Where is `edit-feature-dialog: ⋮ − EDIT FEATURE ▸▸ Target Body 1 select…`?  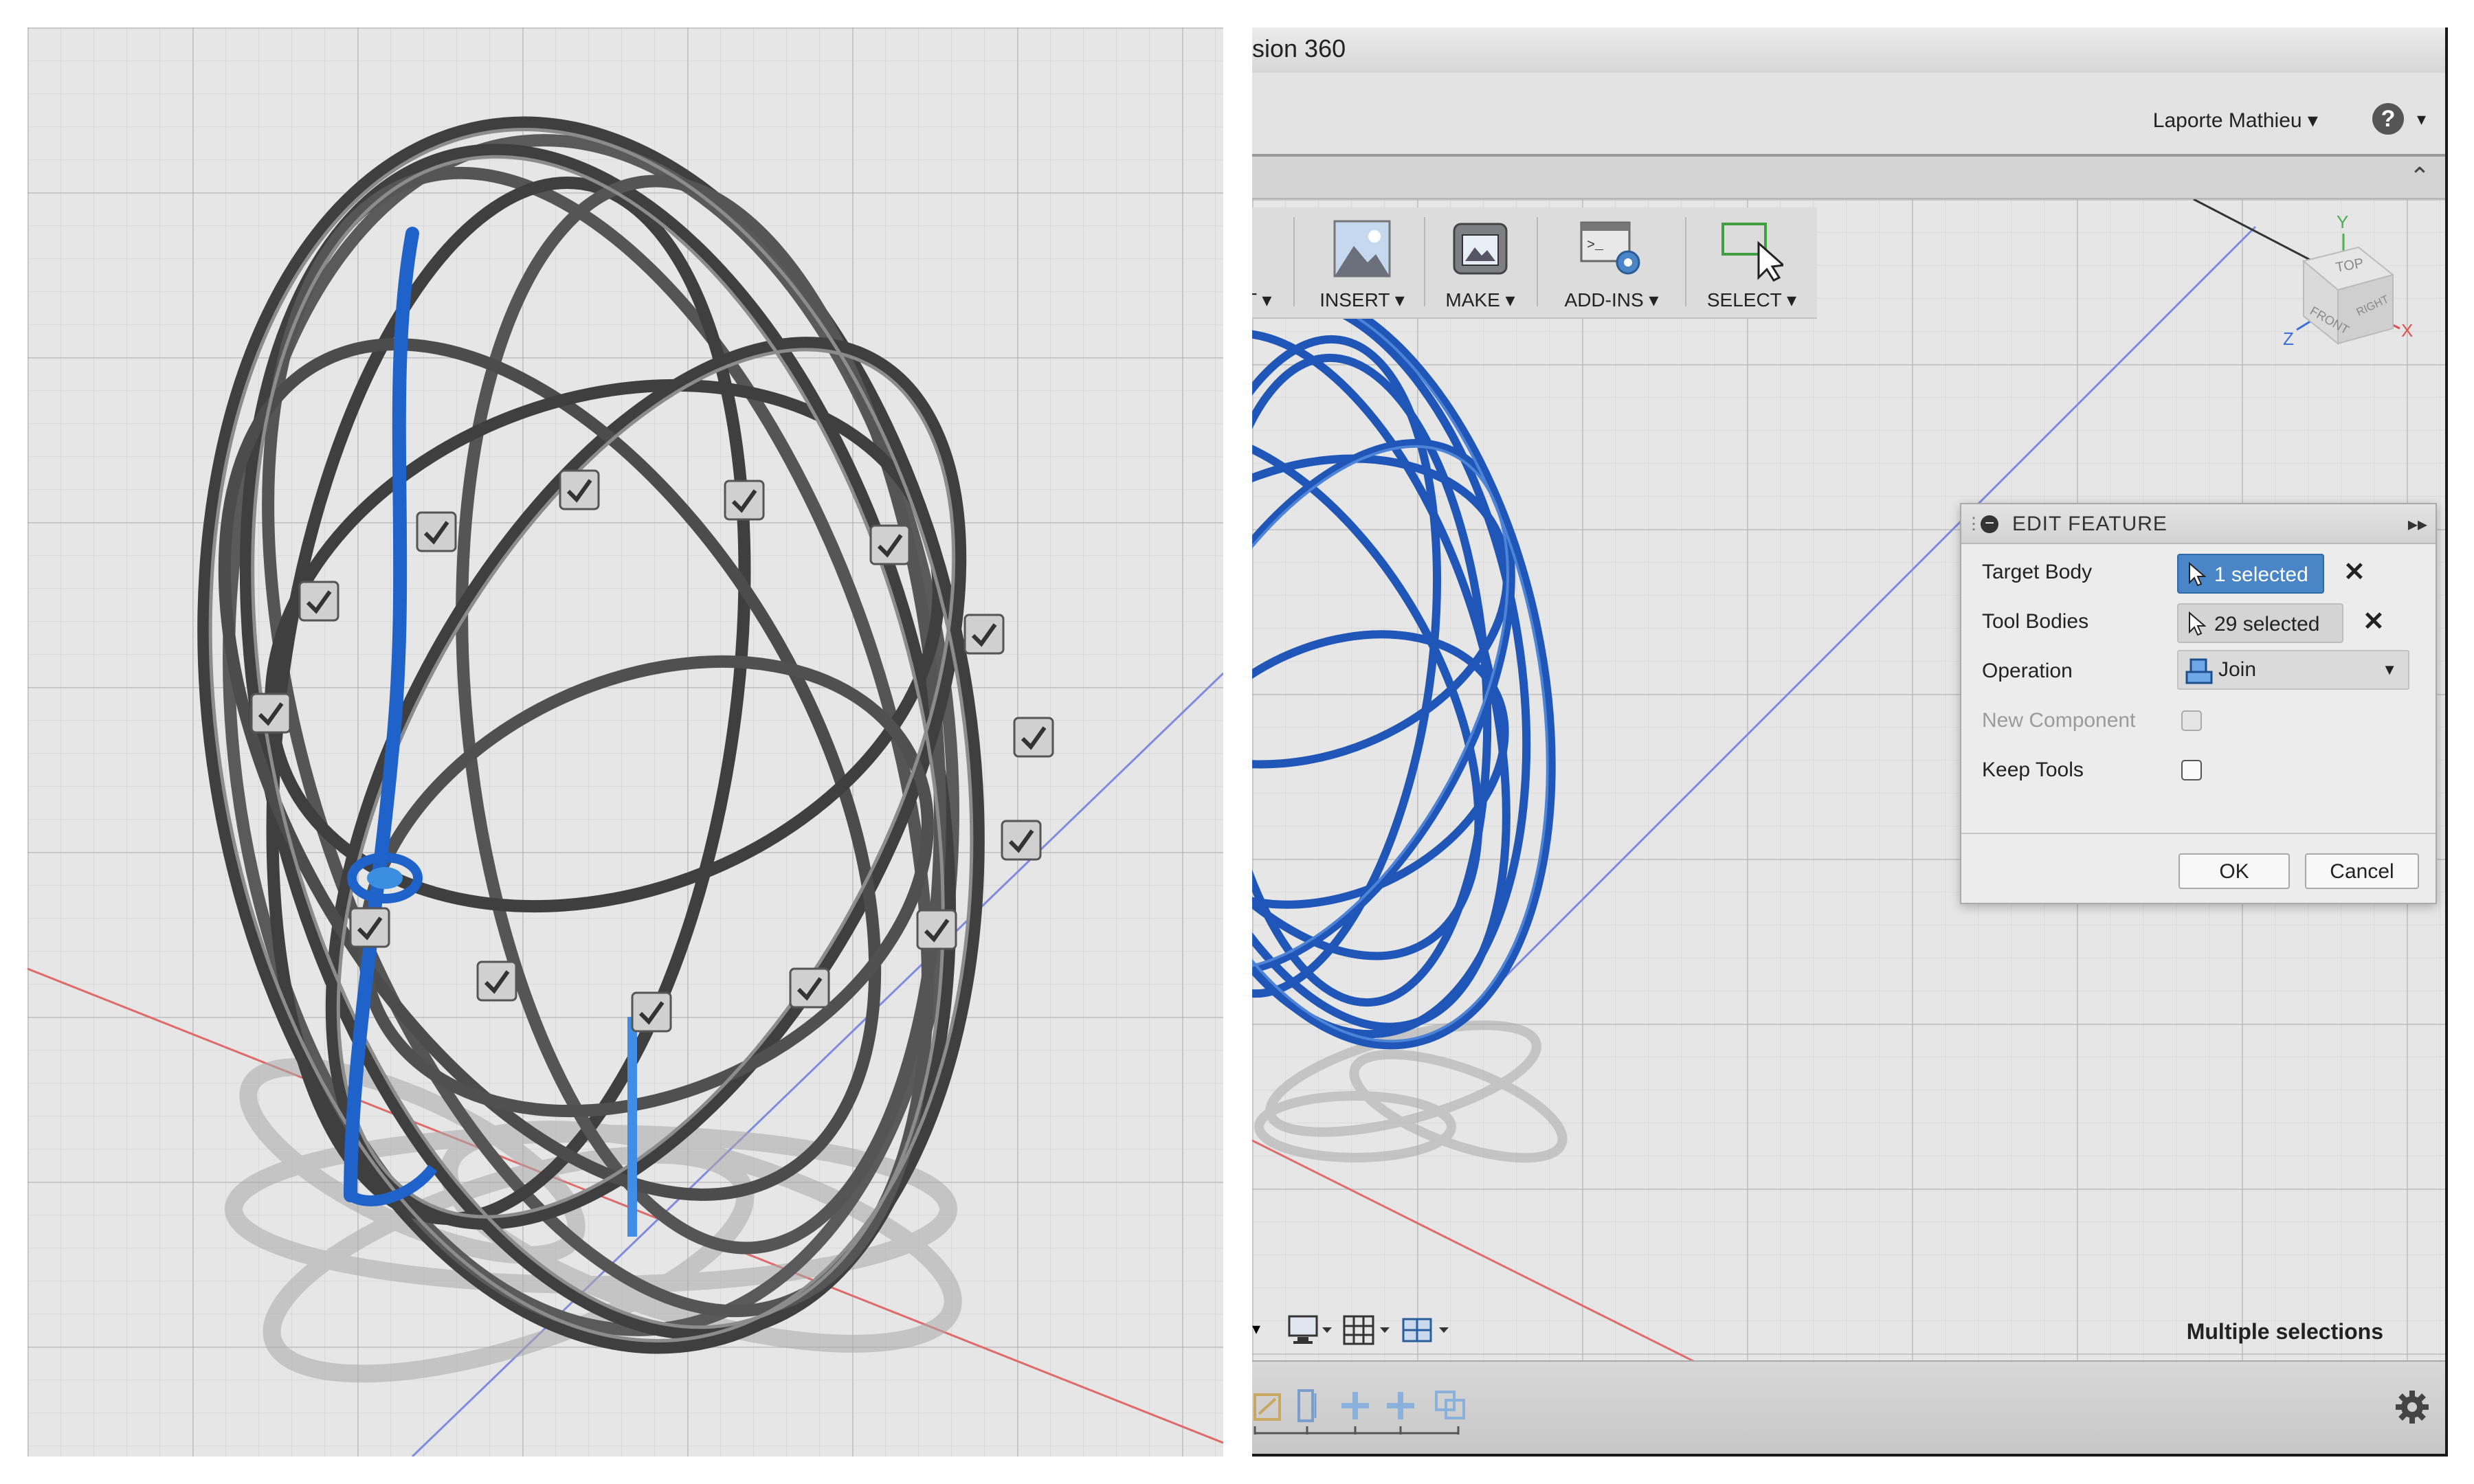 edit-feature-dialog: ⋮ − EDIT FEATURE ▸▸ Target Body 1 select… is located at coordinates (2198, 703).